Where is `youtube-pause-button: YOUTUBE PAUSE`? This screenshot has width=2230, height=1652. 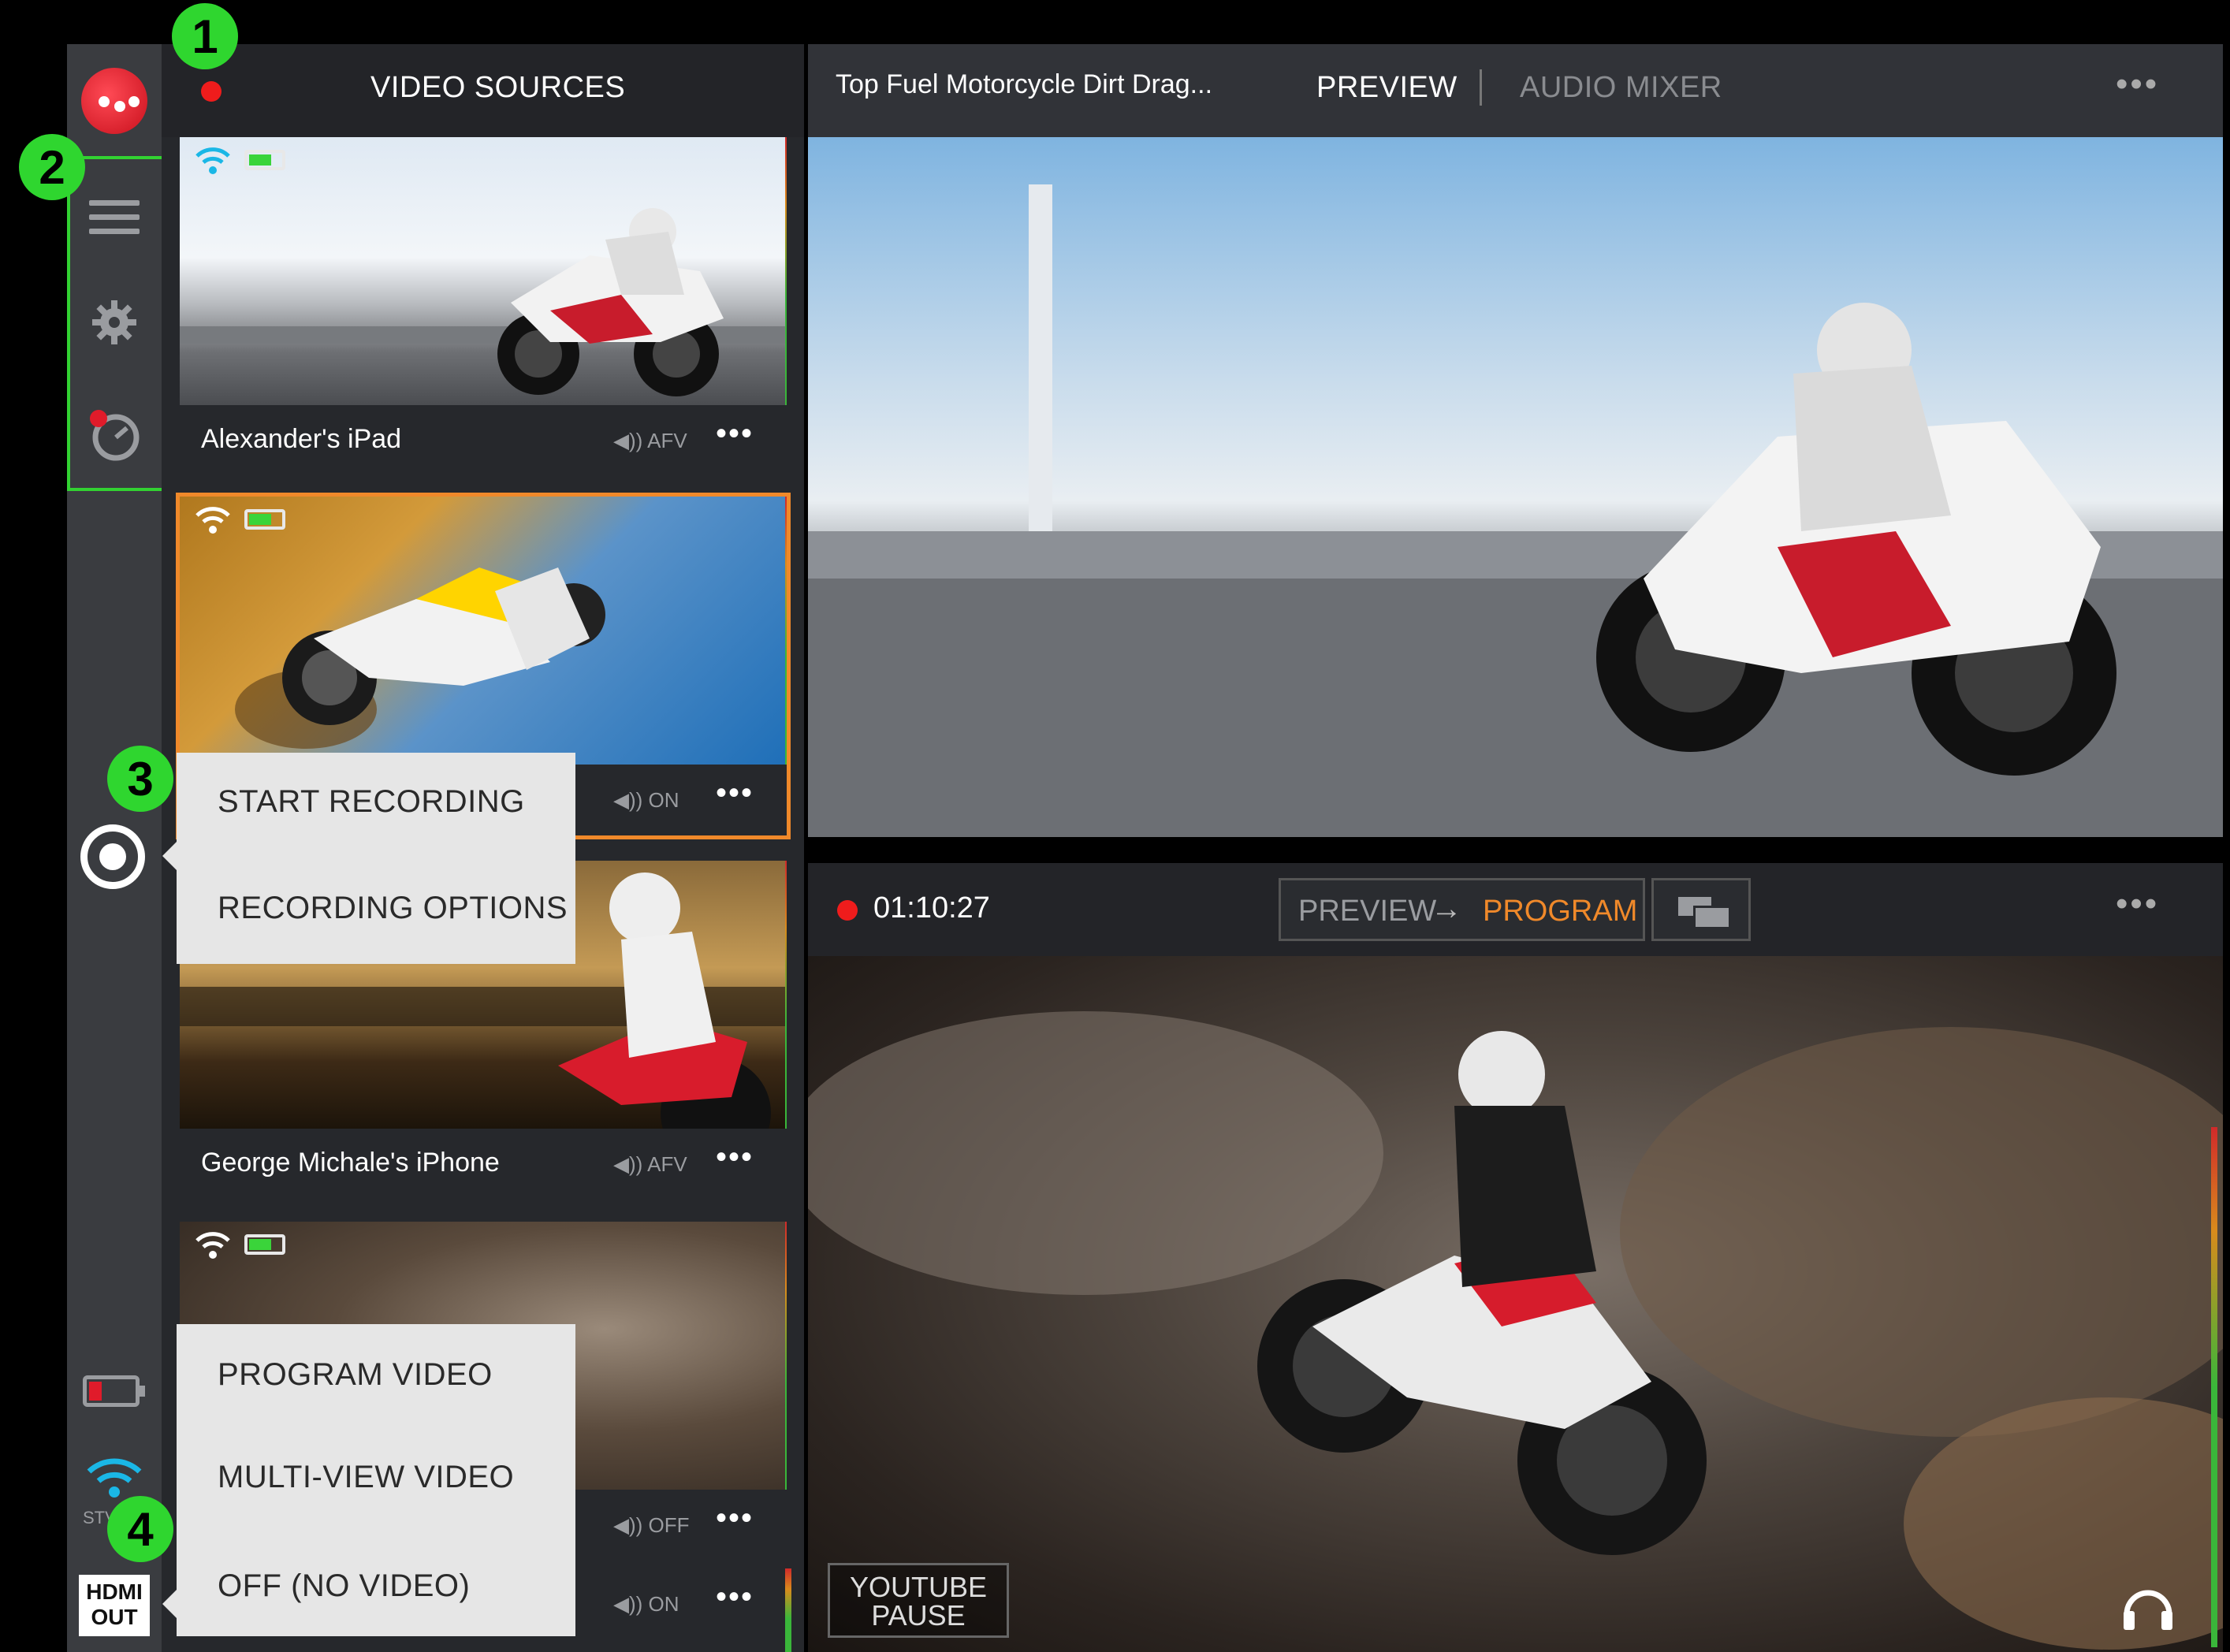
youtube-pause-button: YOUTUBE PAUSE is located at coordinates (918, 1600).